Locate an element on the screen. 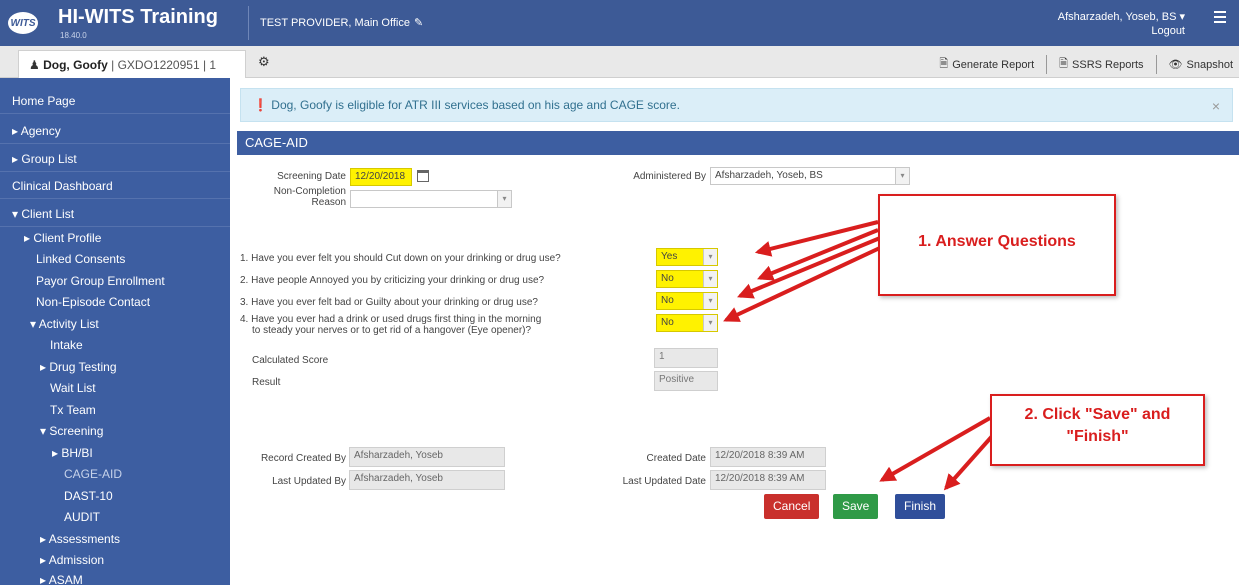  sidebar-item-admission: ▸ Admission is located at coordinates (115, 560).